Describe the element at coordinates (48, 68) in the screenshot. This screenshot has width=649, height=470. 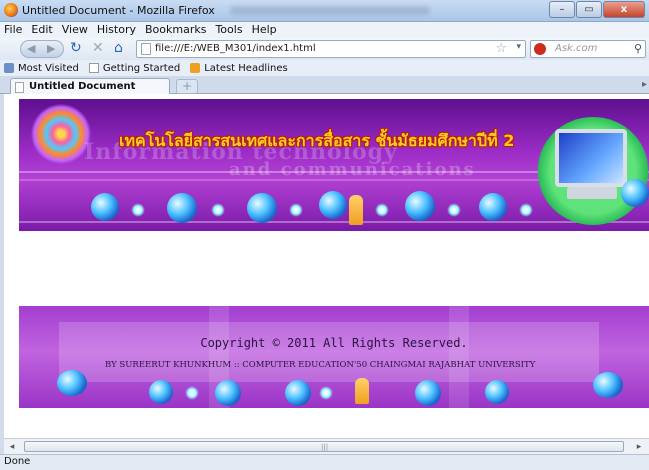
I see `bookmark-label: Most Visited` at that location.